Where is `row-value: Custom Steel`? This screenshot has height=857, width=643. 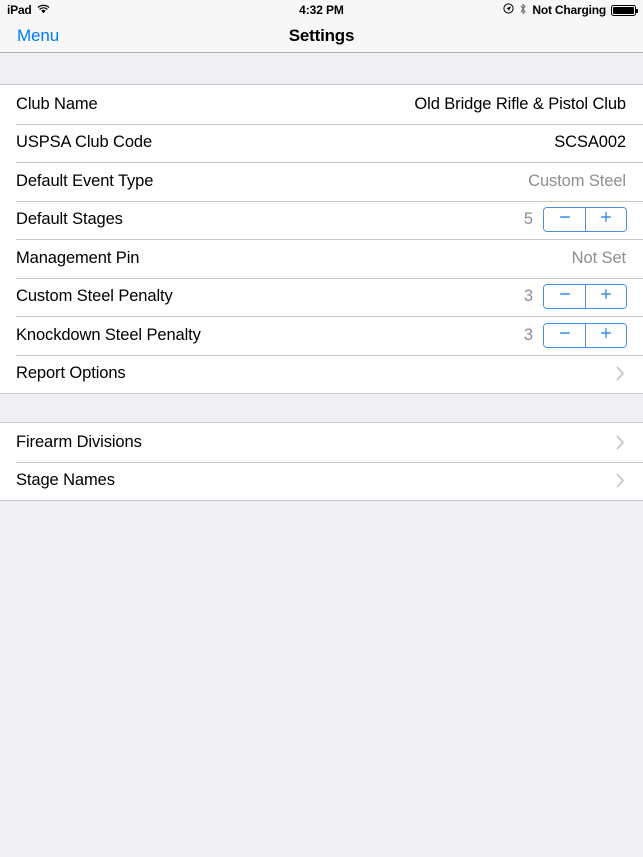 row-value: Custom Steel is located at coordinates (577, 180).